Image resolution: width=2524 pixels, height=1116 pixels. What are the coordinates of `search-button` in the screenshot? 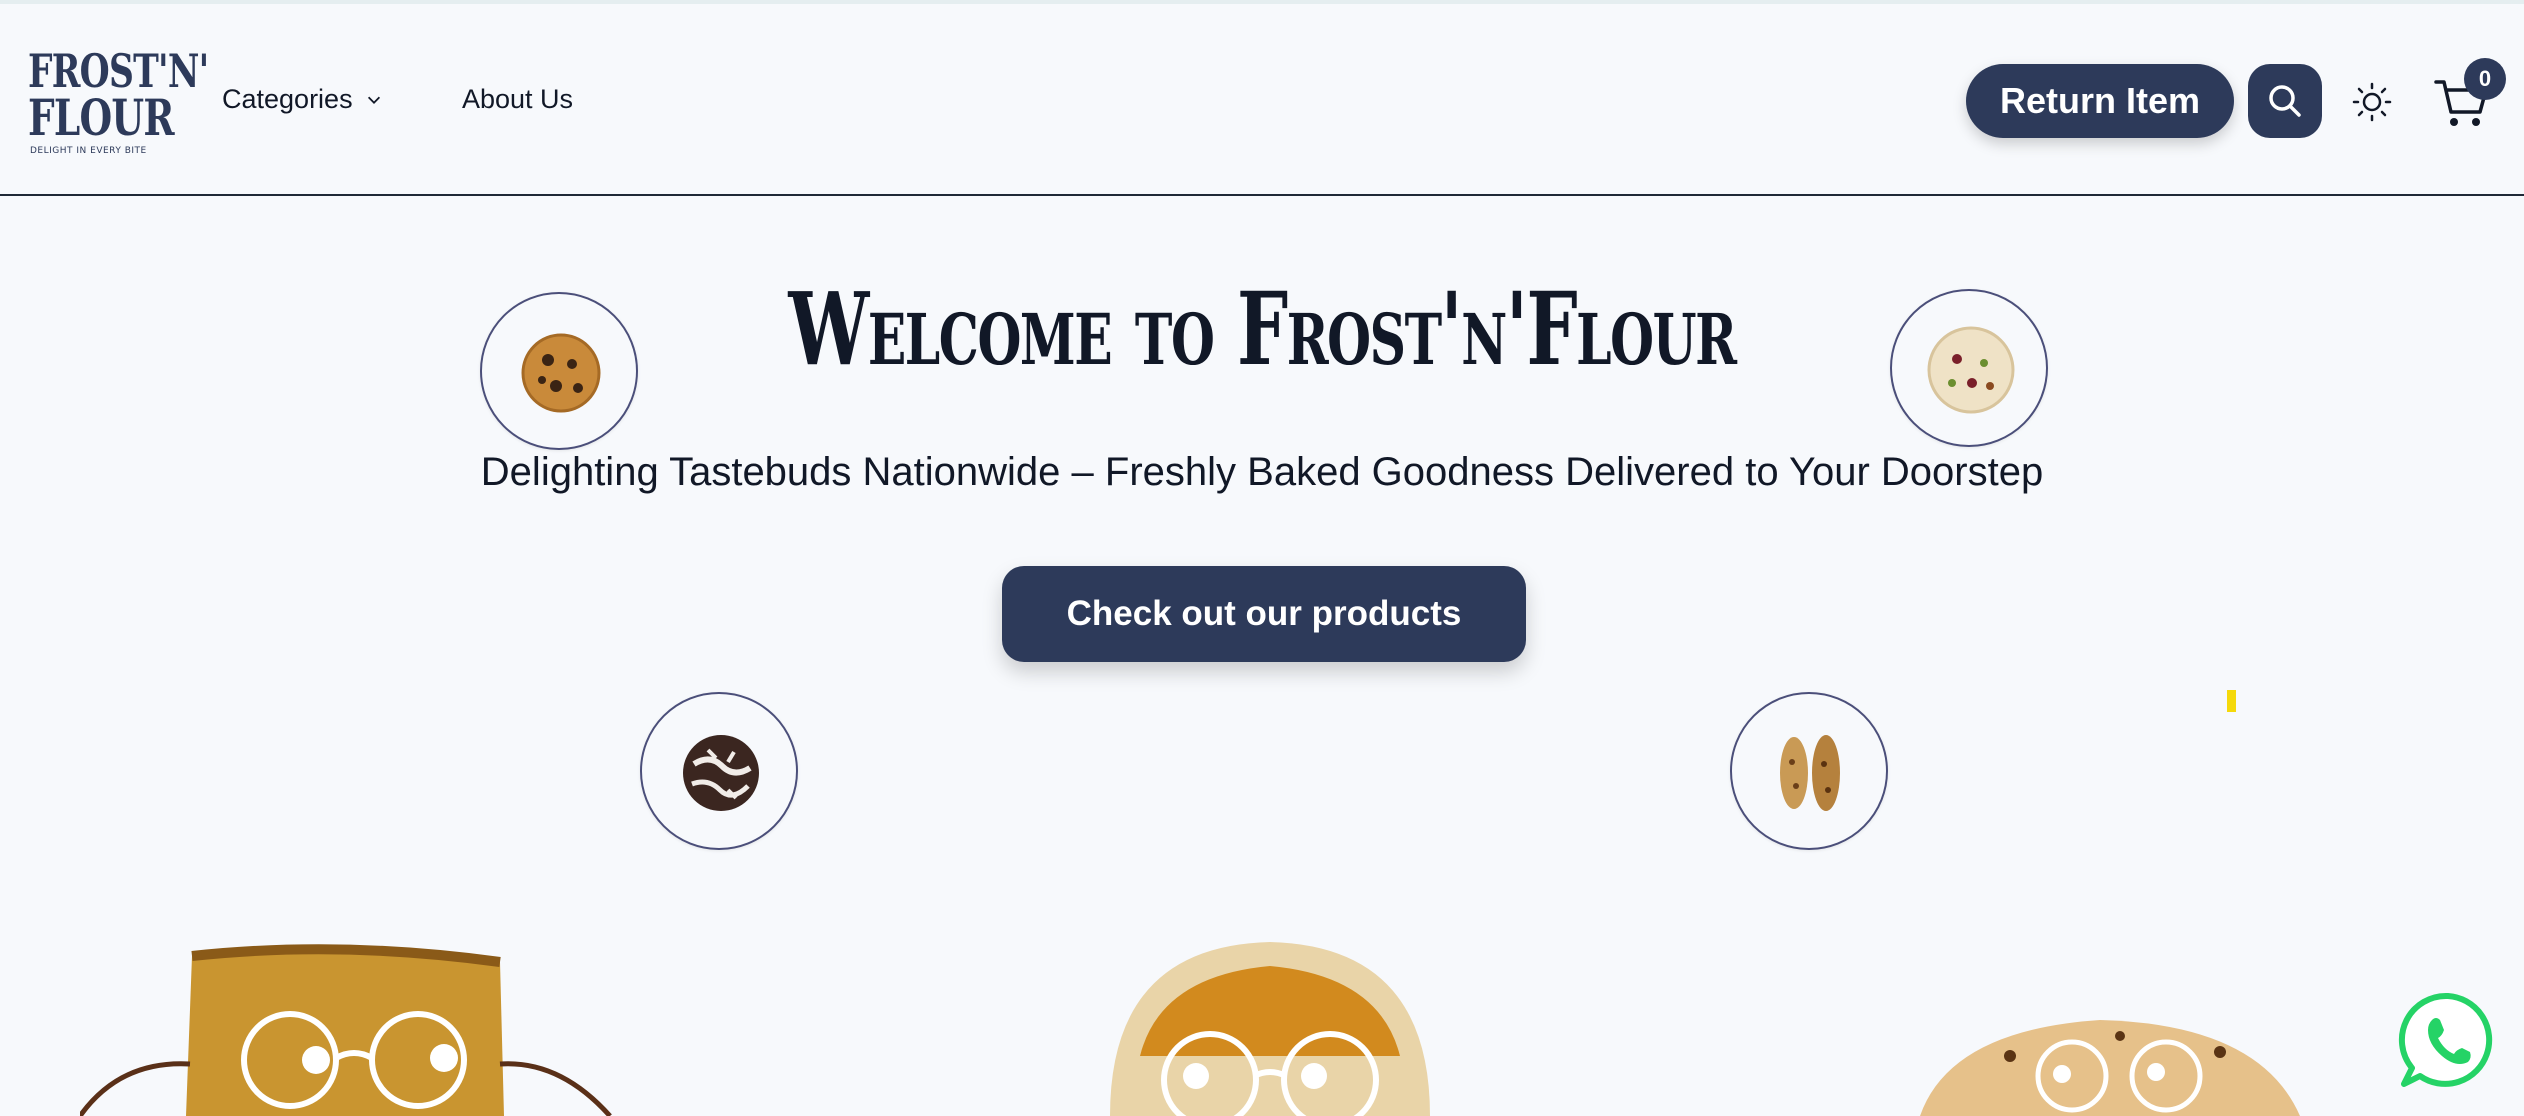 It's located at (2285, 101).